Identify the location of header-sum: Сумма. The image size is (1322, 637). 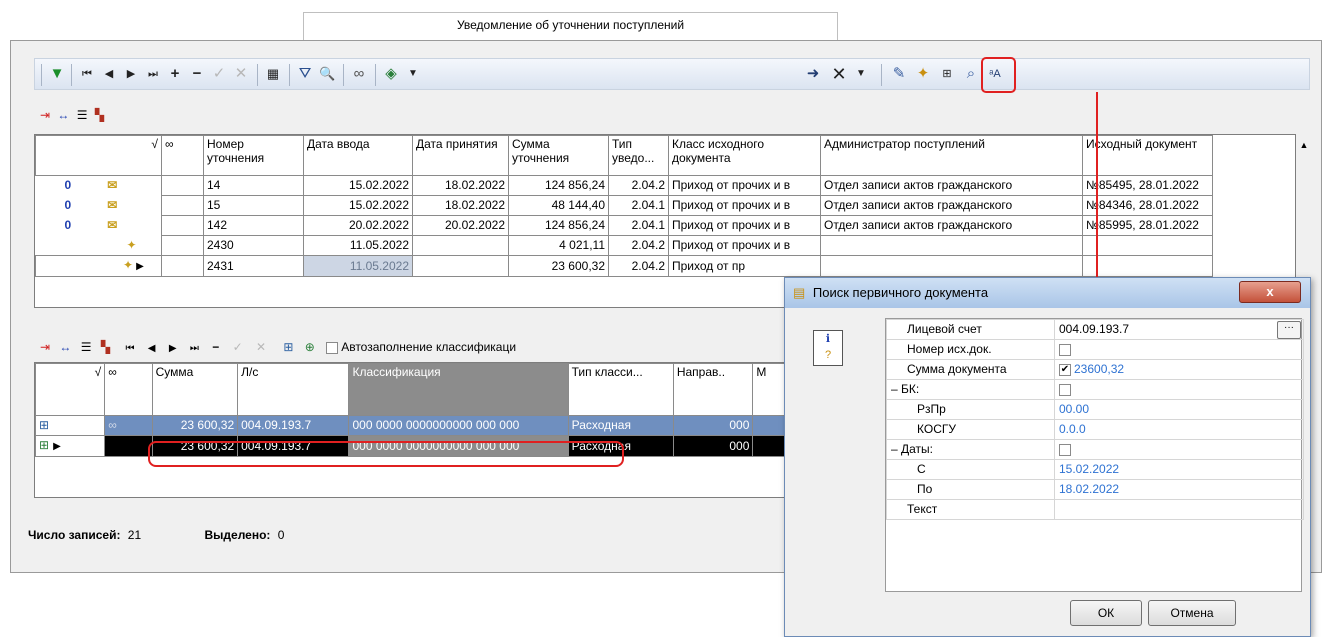
(195, 389).